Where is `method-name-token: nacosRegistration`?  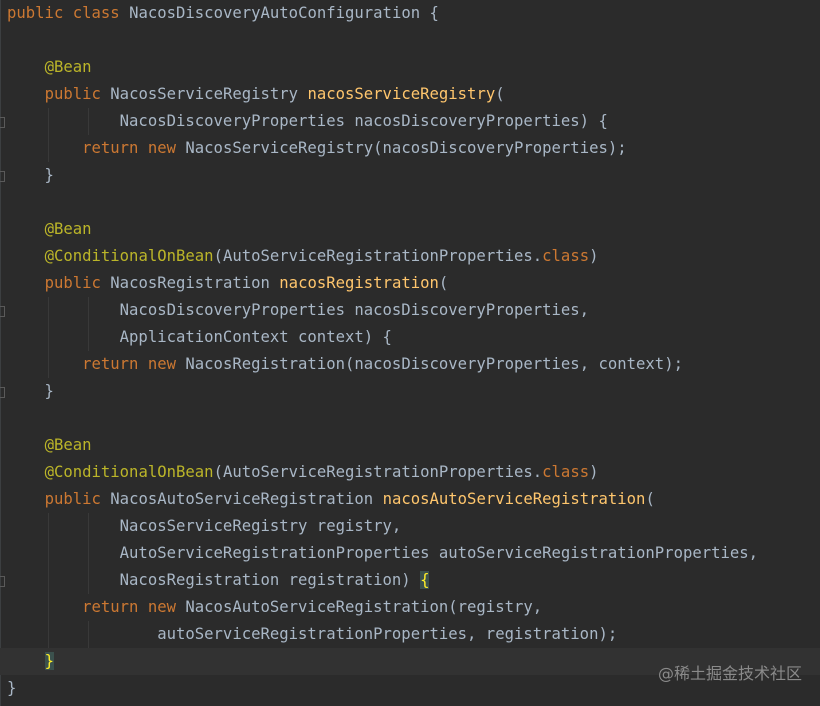
method-name-token: nacosRegistration is located at coordinates (359, 283).